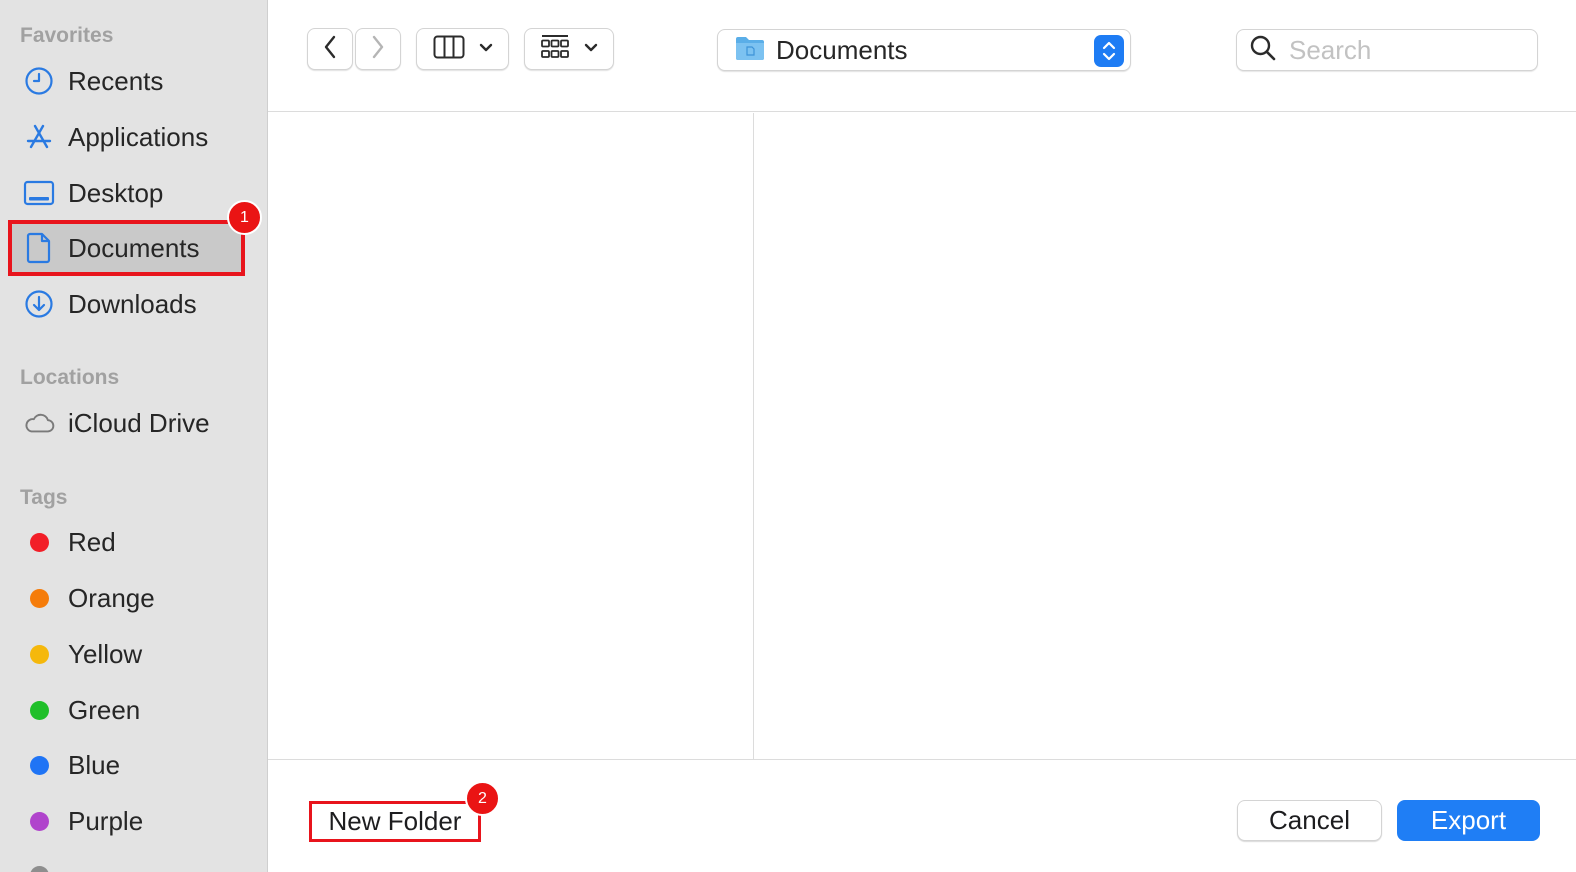 The height and width of the screenshot is (872, 1576). Describe the element at coordinates (132, 303) in the screenshot. I see `sidebar-item-label: Downloads` at that location.